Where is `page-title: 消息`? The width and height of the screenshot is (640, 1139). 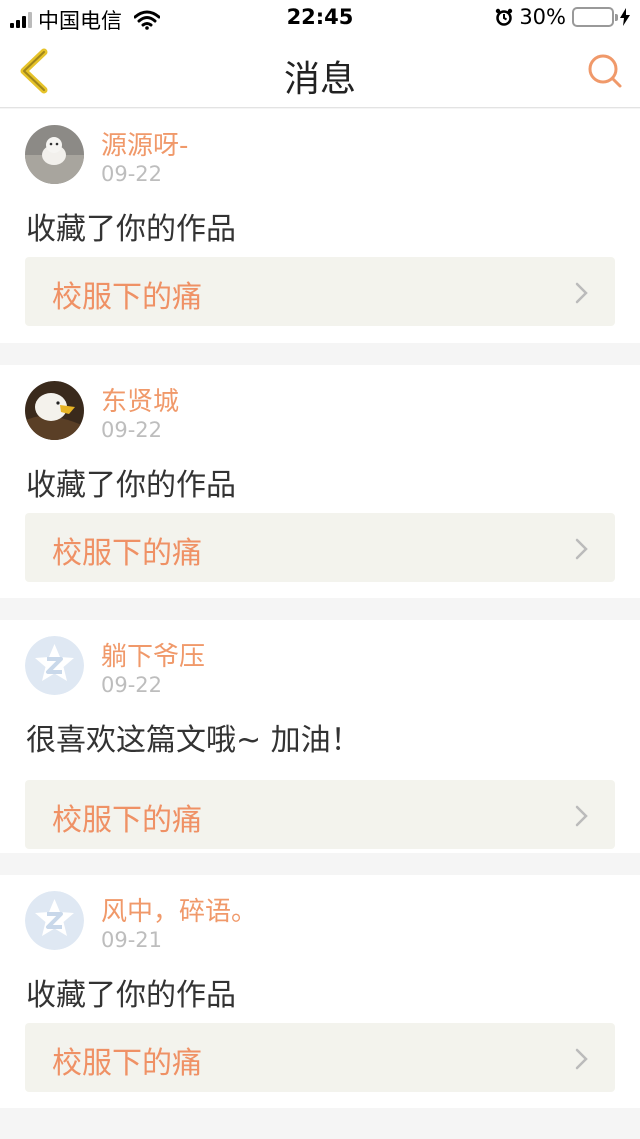
page-title: 消息 is located at coordinates (319, 79).